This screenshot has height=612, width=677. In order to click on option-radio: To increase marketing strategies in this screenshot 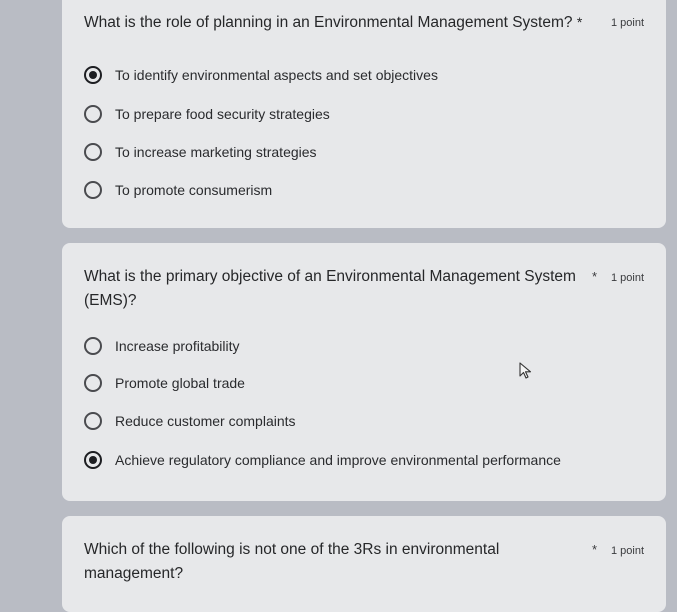, I will do `click(200, 152)`.